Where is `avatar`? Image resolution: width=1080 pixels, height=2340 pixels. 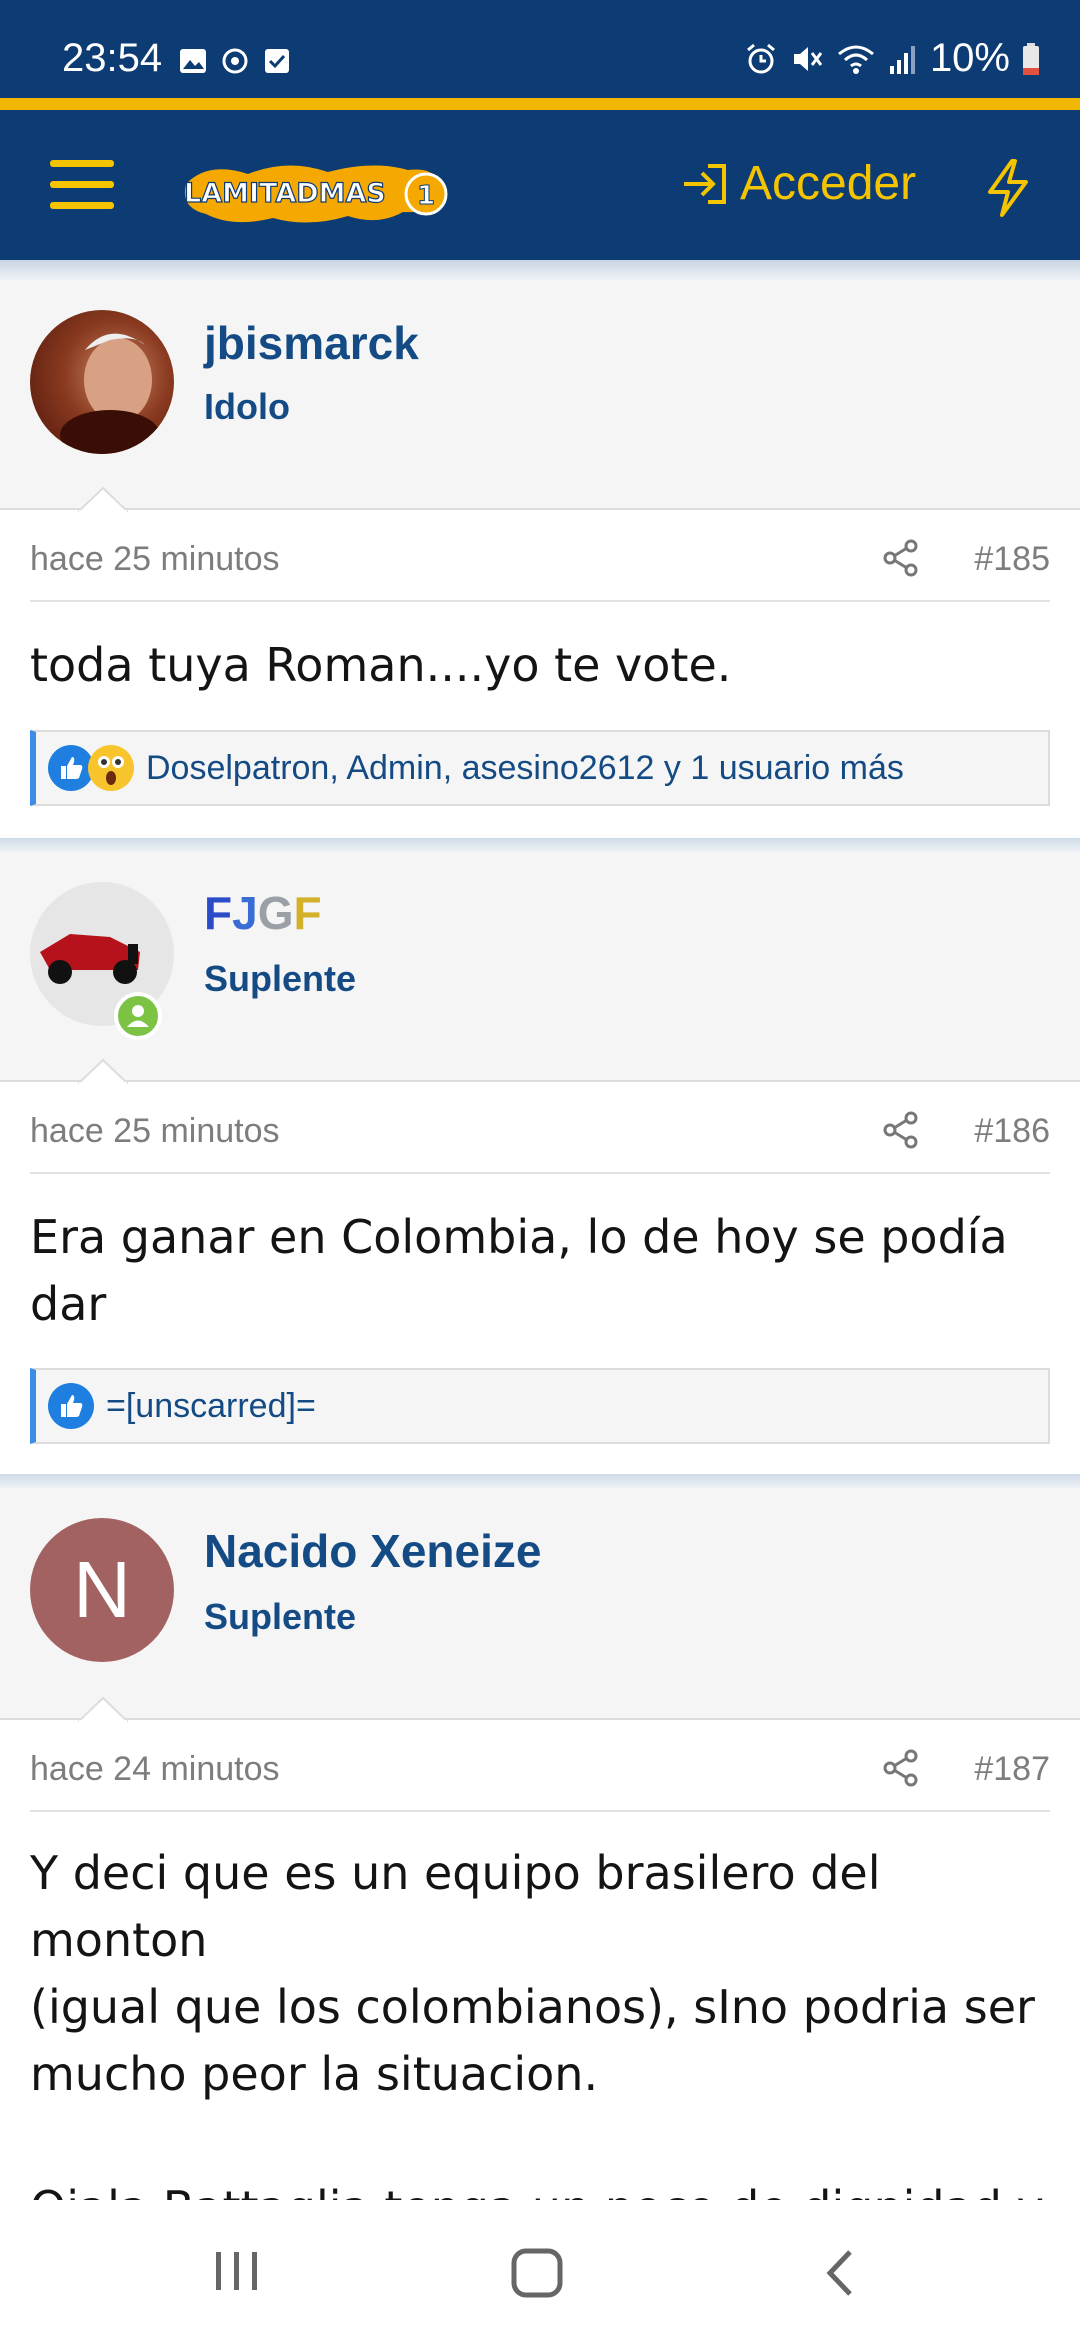 avatar is located at coordinates (102, 382).